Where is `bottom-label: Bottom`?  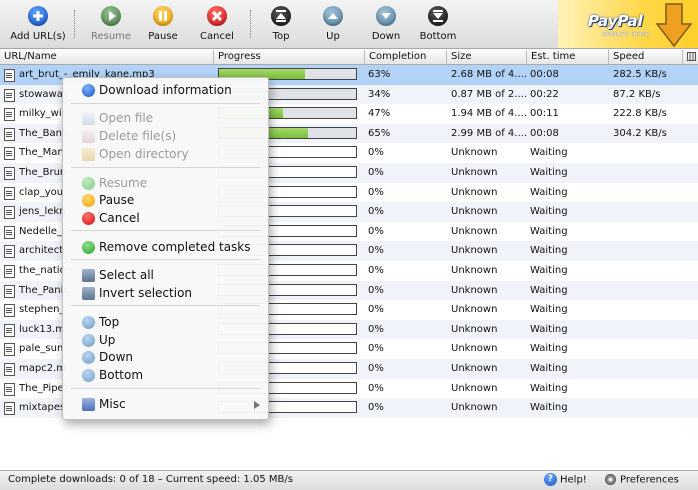 bottom-label: Bottom is located at coordinates (438, 36).